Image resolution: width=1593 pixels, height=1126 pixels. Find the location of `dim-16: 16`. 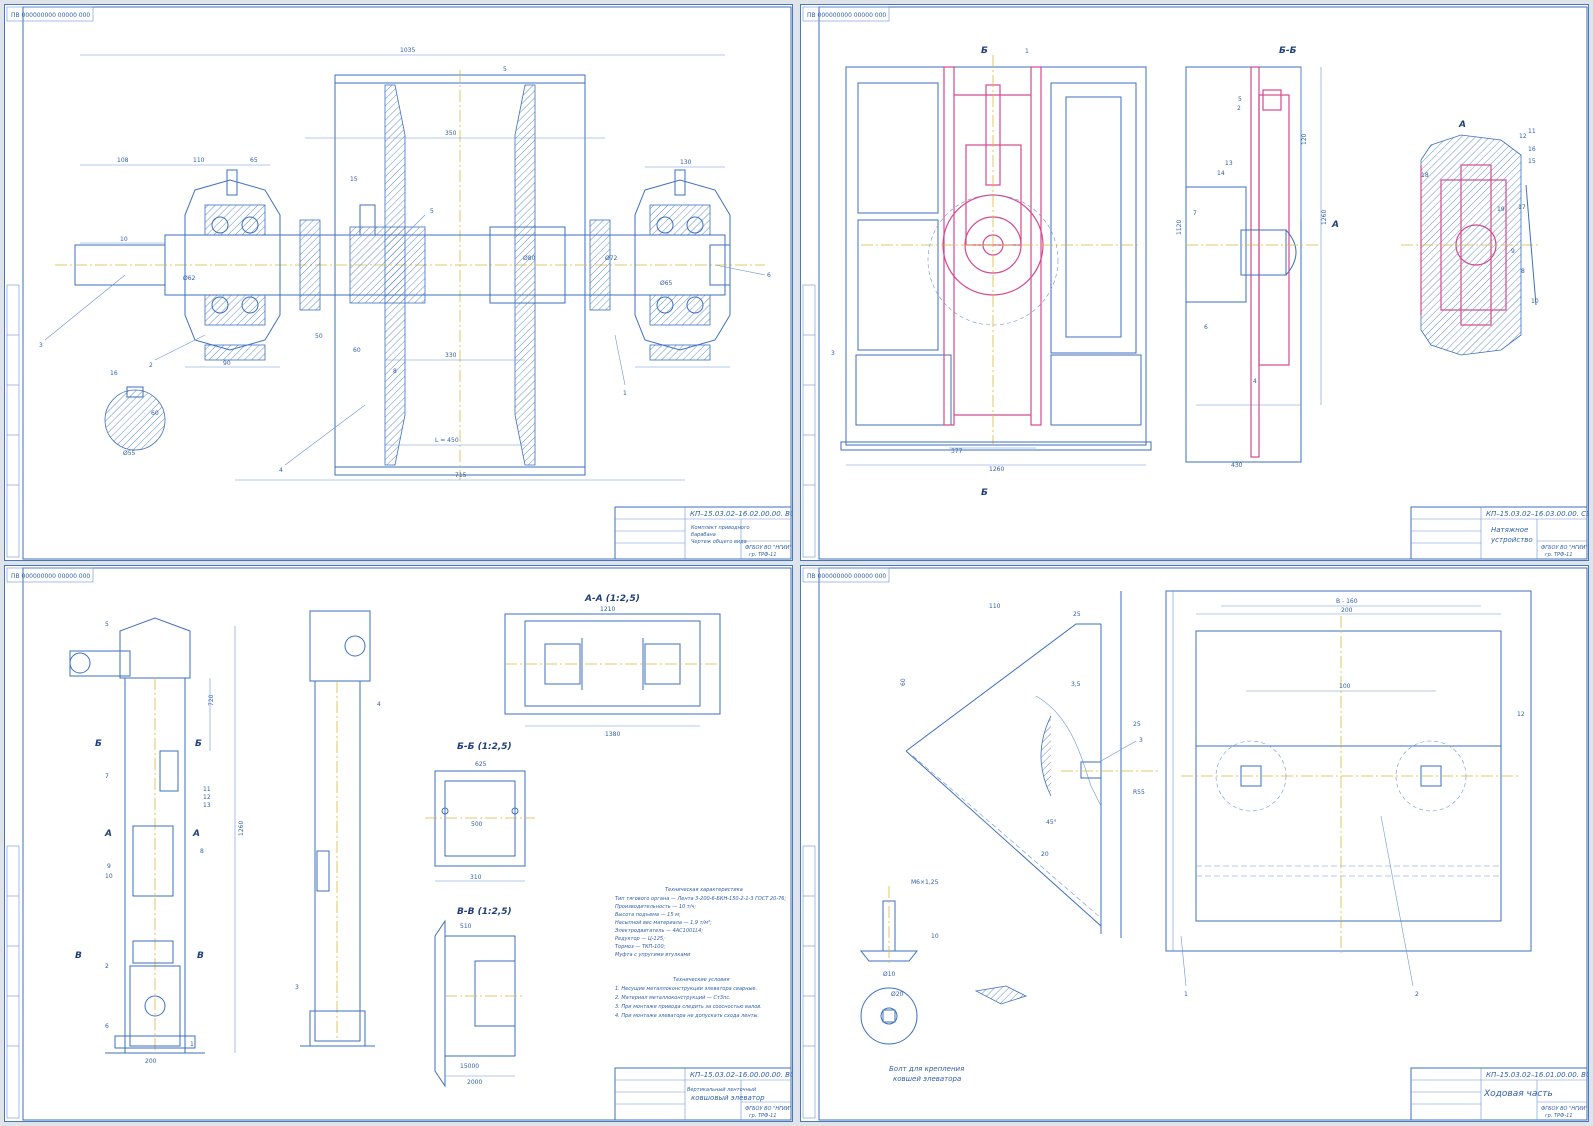

dim-16: 16 is located at coordinates (114, 373).